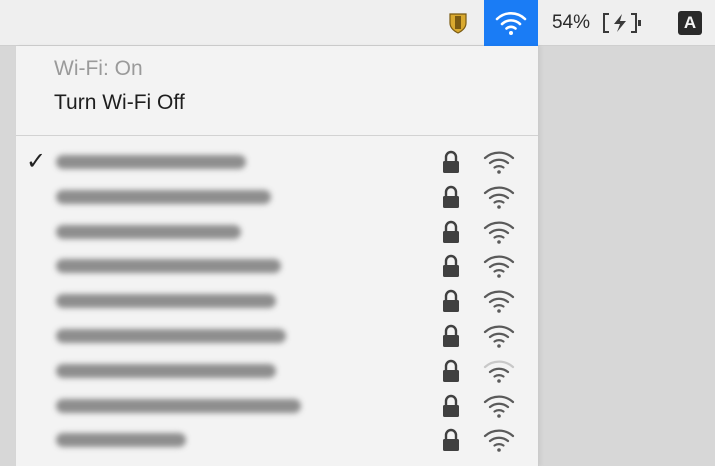  Describe the element at coordinates (571, 23) in the screenshot. I see `battery-percentage: 54%` at that location.